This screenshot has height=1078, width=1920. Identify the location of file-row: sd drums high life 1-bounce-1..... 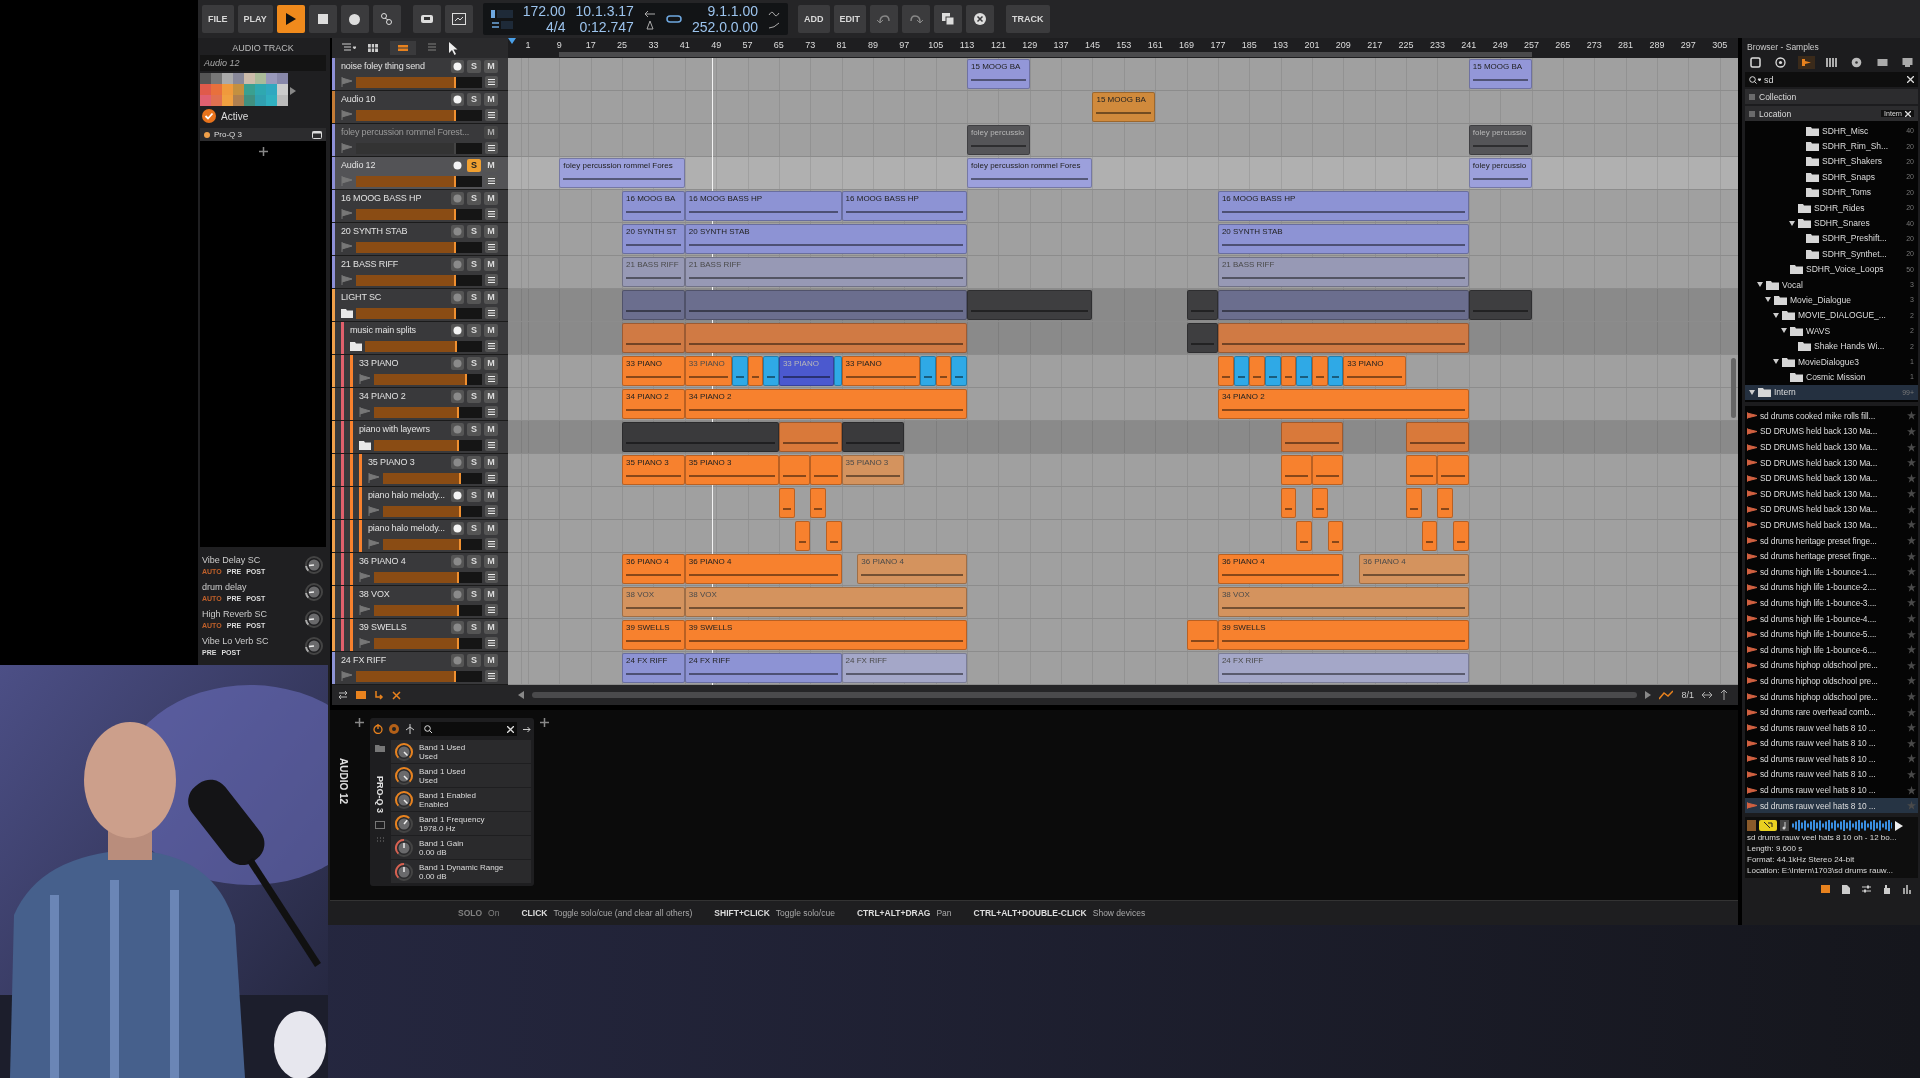
(1831, 571).